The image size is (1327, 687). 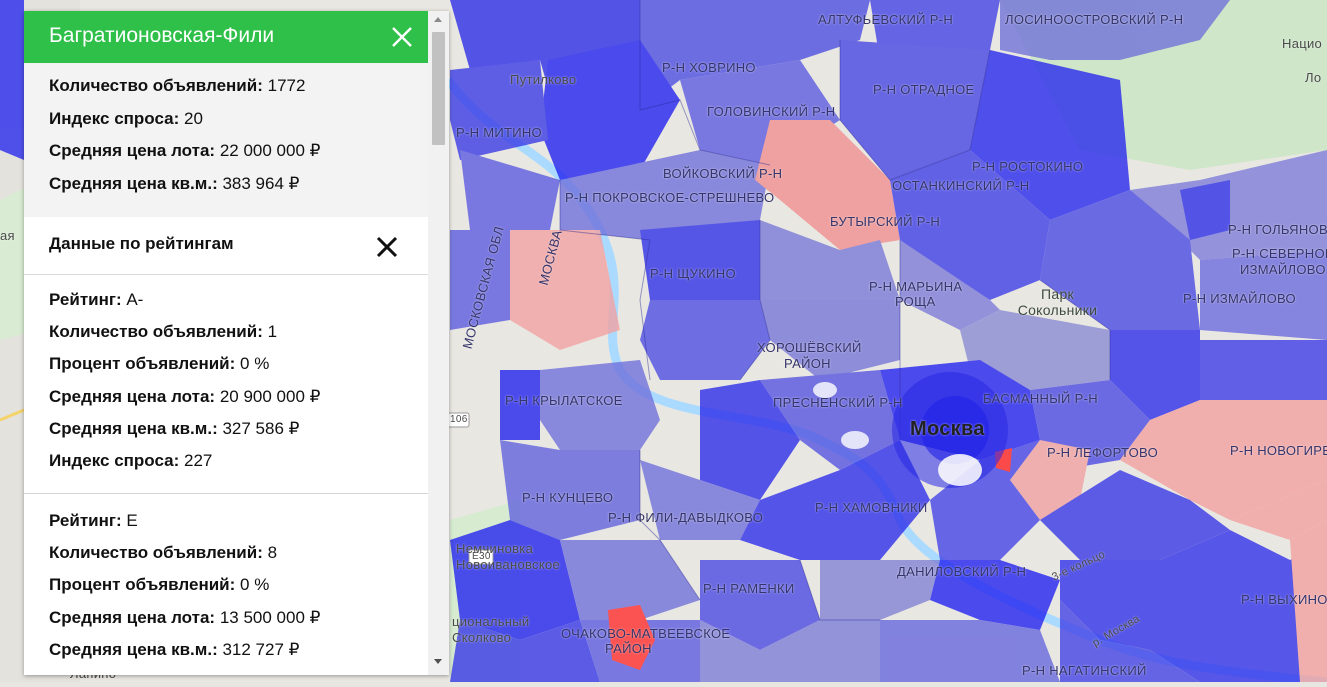 I want to click on park-label-line: Парк, so click(x=1057, y=294).